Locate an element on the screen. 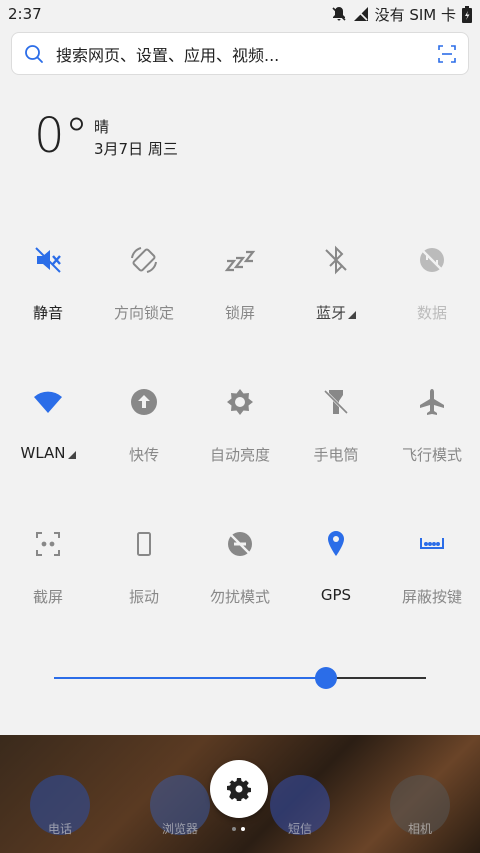  data-off-icon is located at coordinates (432, 260).